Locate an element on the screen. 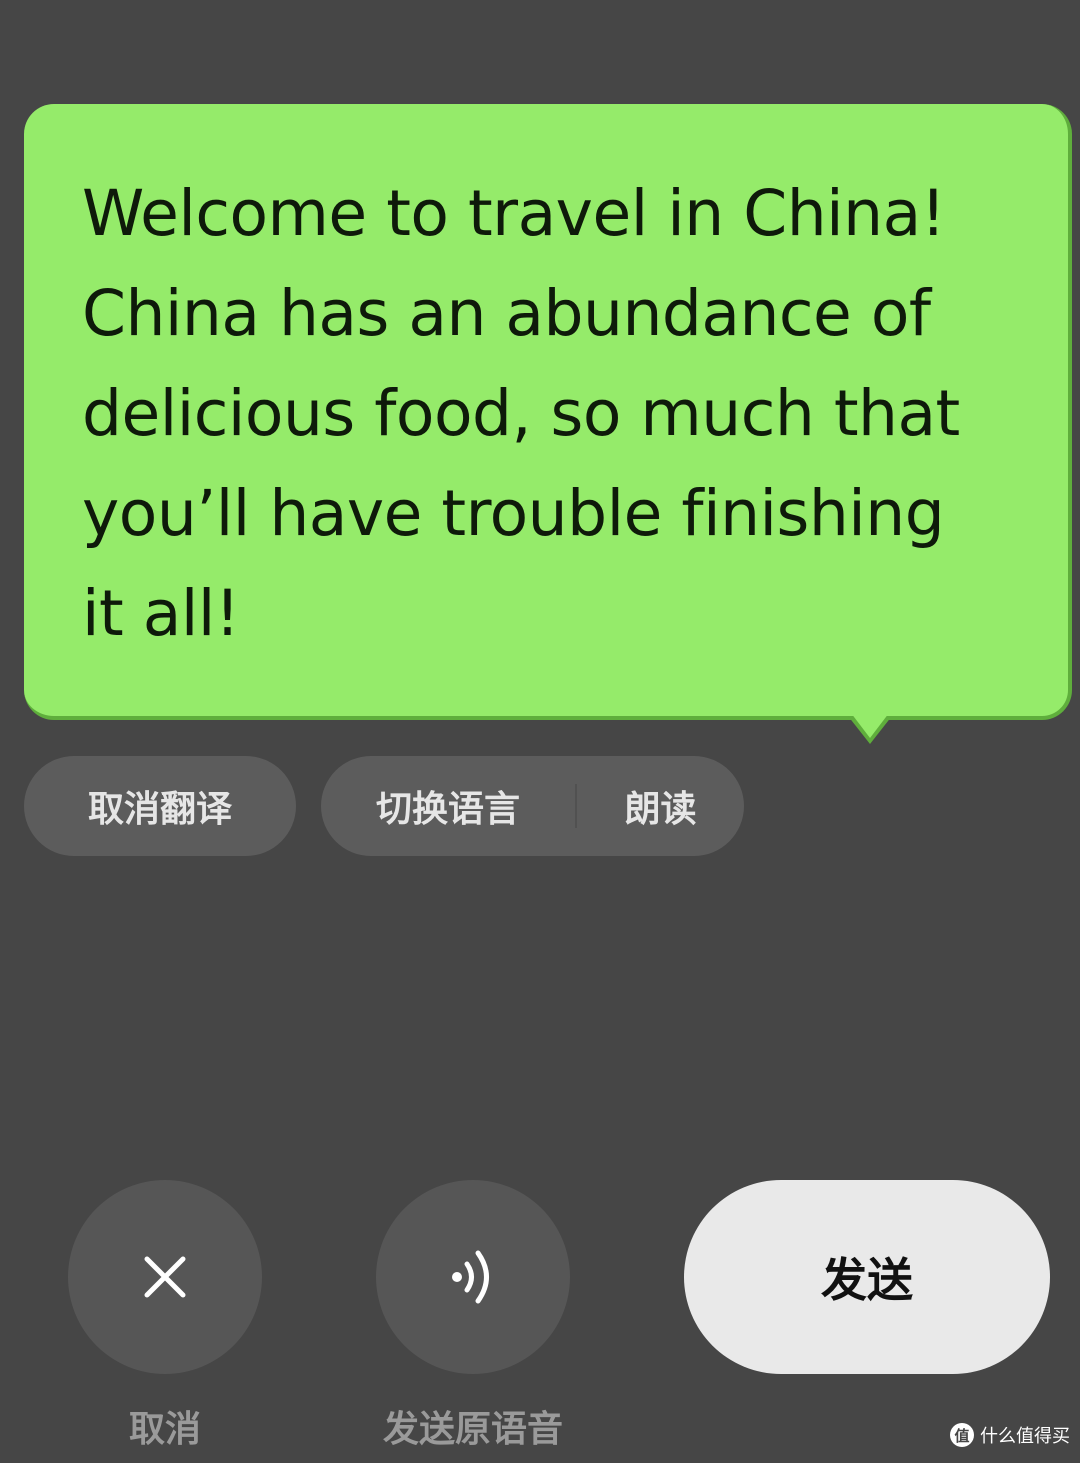 This screenshot has width=1080, height=1463. send-original-voice-caption: 发送原语音 is located at coordinates (472, 1429).